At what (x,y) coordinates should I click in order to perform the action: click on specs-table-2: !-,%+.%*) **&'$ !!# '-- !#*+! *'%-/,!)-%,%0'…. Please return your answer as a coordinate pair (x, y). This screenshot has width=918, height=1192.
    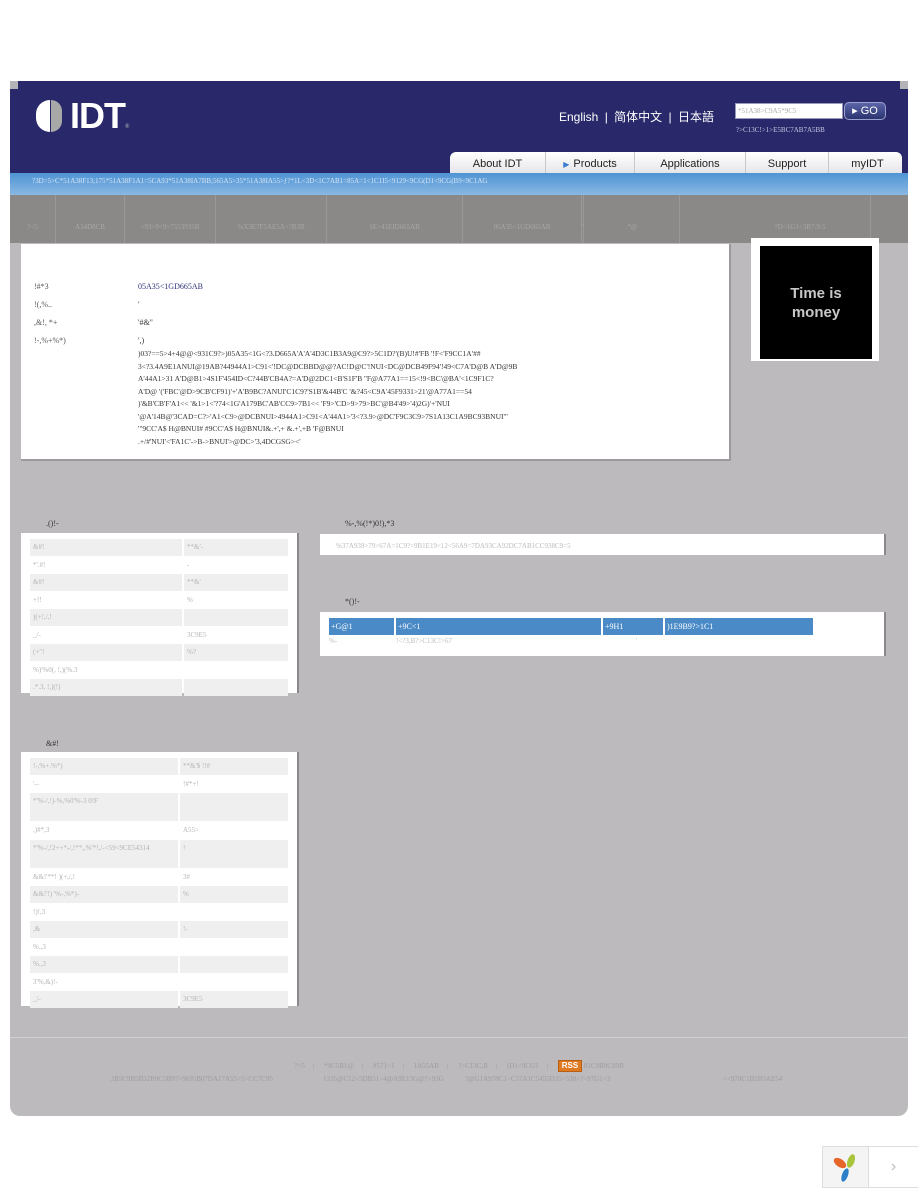
    Looking at the image, I should click on (160, 880).